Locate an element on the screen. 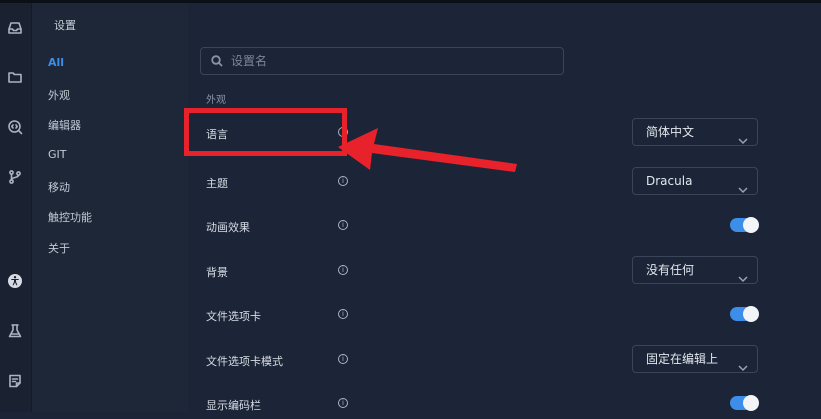 The width and height of the screenshot is (821, 419). file-tabs-toggle is located at coordinates (744, 314).